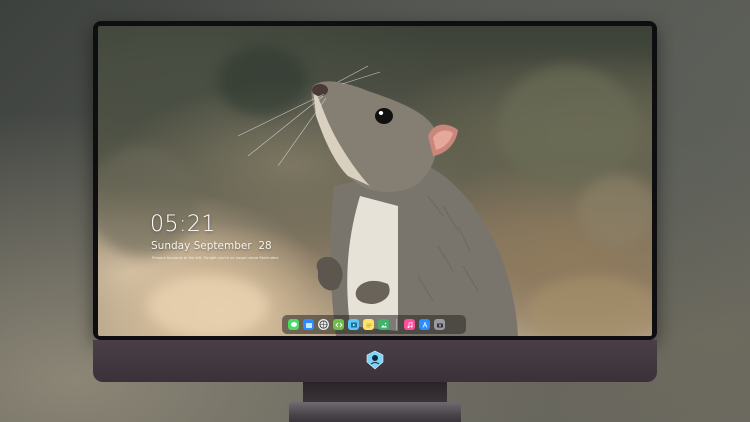 The height and width of the screenshot is (422, 750). What do you see at coordinates (396, 324) in the screenshot?
I see `dock-separator` at bounding box center [396, 324].